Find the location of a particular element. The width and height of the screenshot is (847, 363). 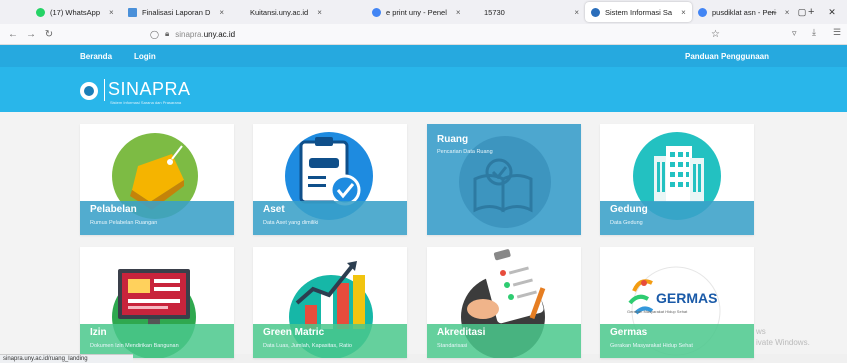

card-title: Akreditasi is located at coordinates (461, 332).